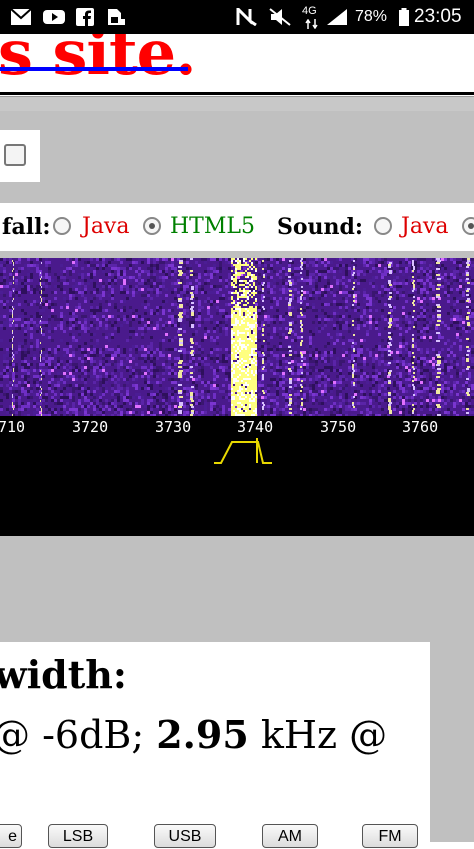 The width and height of the screenshot is (474, 849). Describe the element at coordinates (390, 836) in the screenshot. I see `mode-button-fm: FM` at that location.